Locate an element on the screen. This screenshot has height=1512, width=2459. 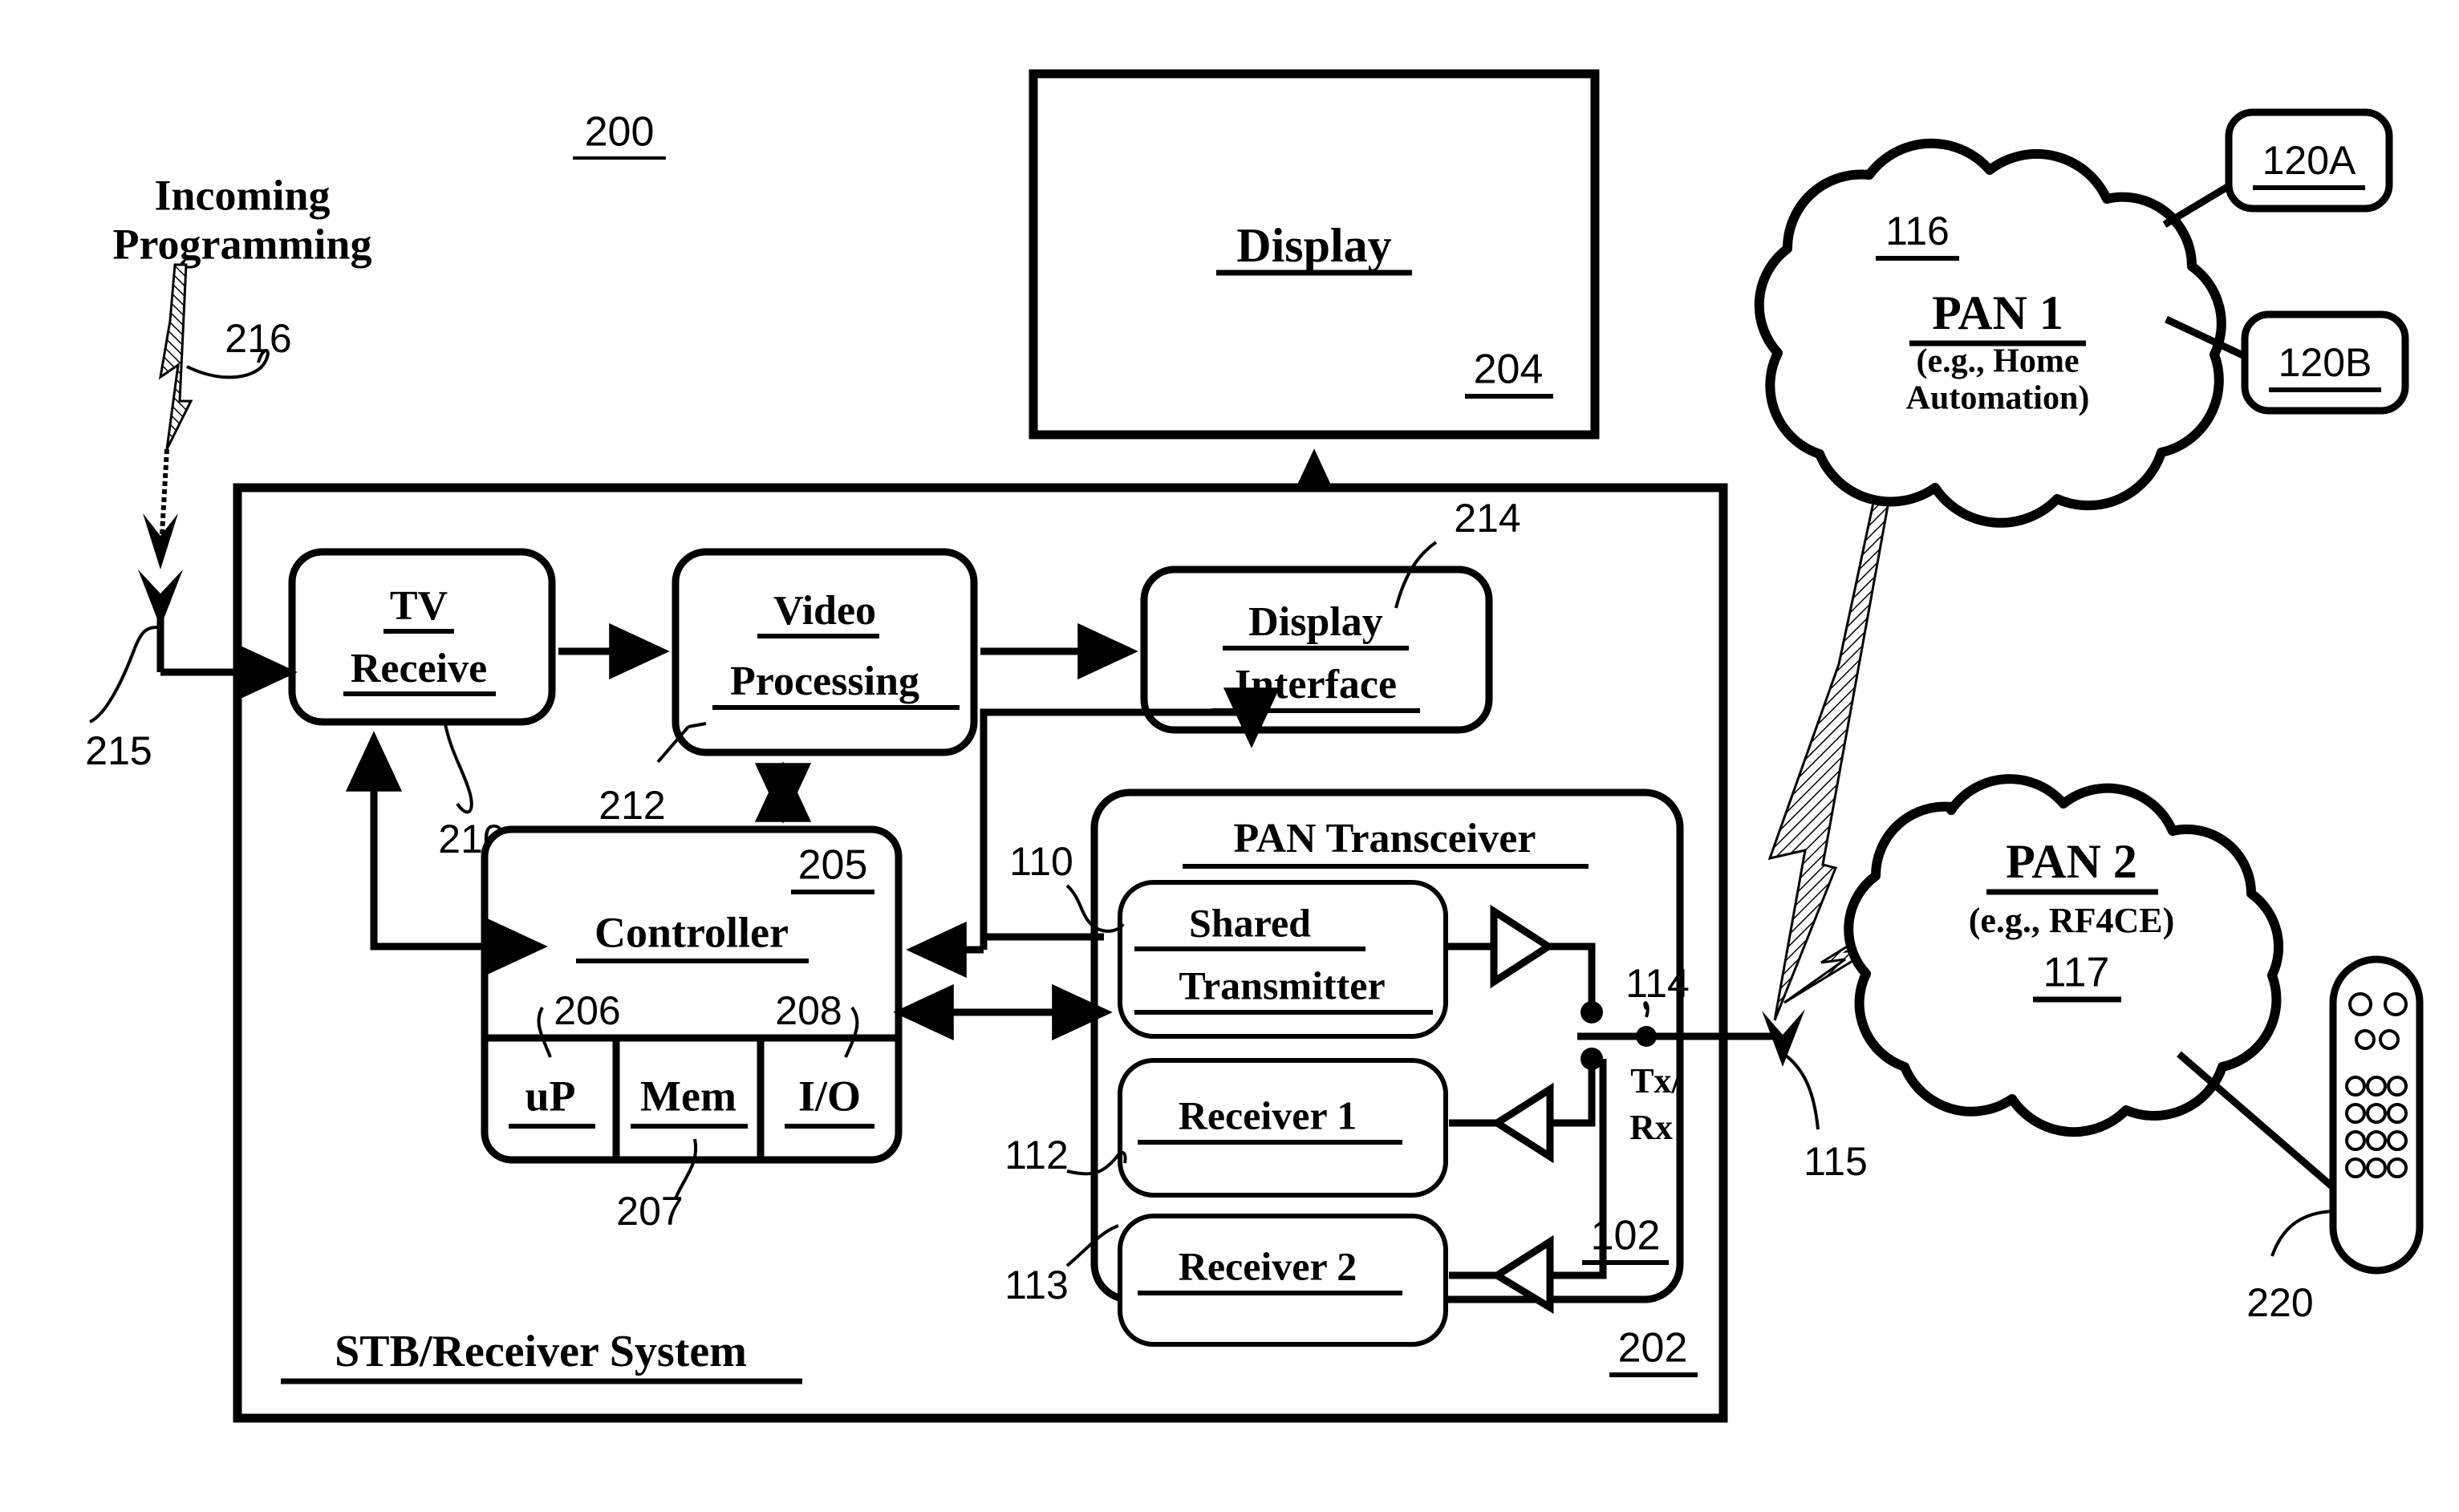
pan1-subtitle-line1: (e.g., Home is located at coordinates (1999, 361).